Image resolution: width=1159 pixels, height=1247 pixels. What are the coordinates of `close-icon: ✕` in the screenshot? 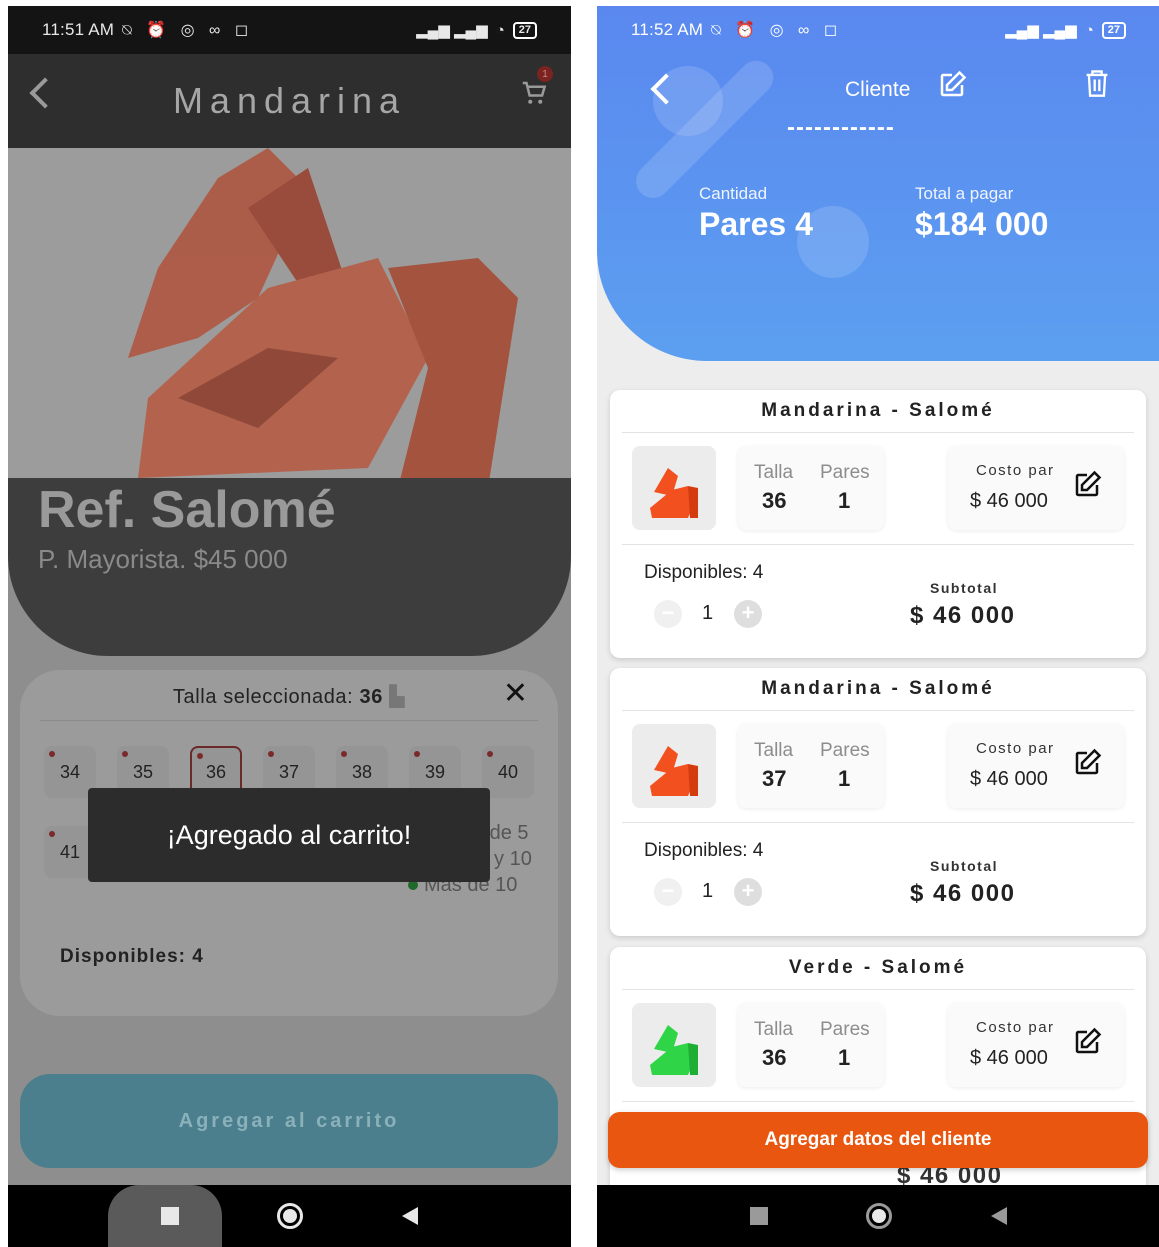 It's located at (515, 693).